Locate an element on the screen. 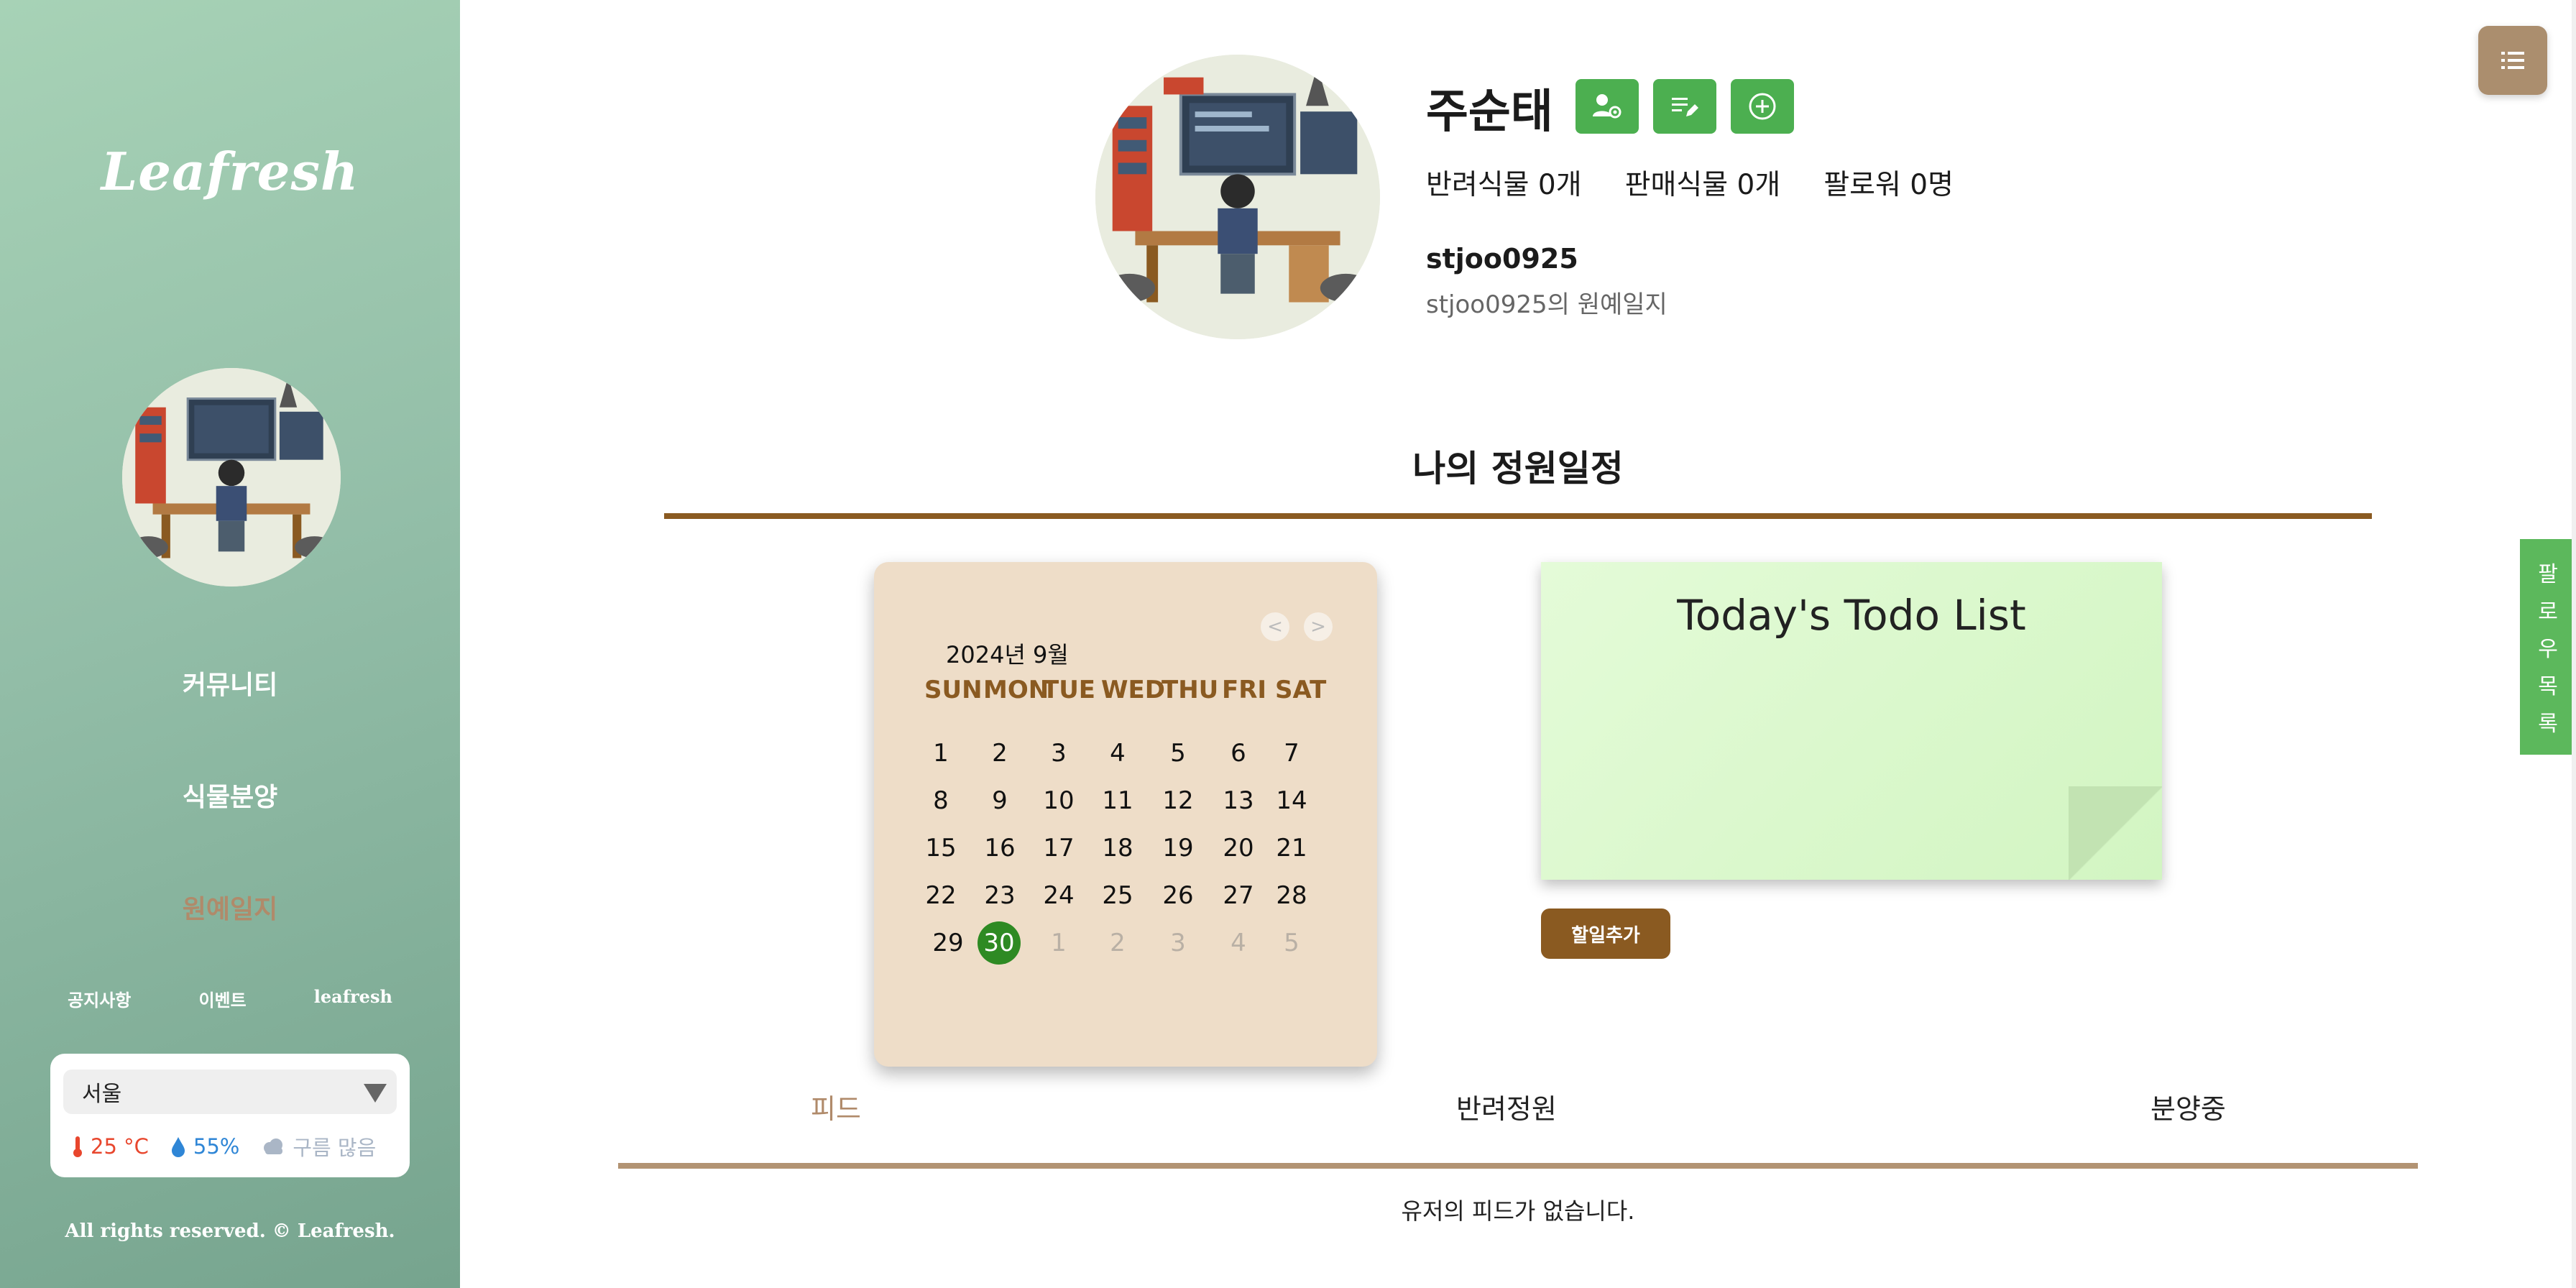 This screenshot has height=1288, width=2576. weather-info: 25 °C 55% 구름 많음 is located at coordinates (224, 1146).